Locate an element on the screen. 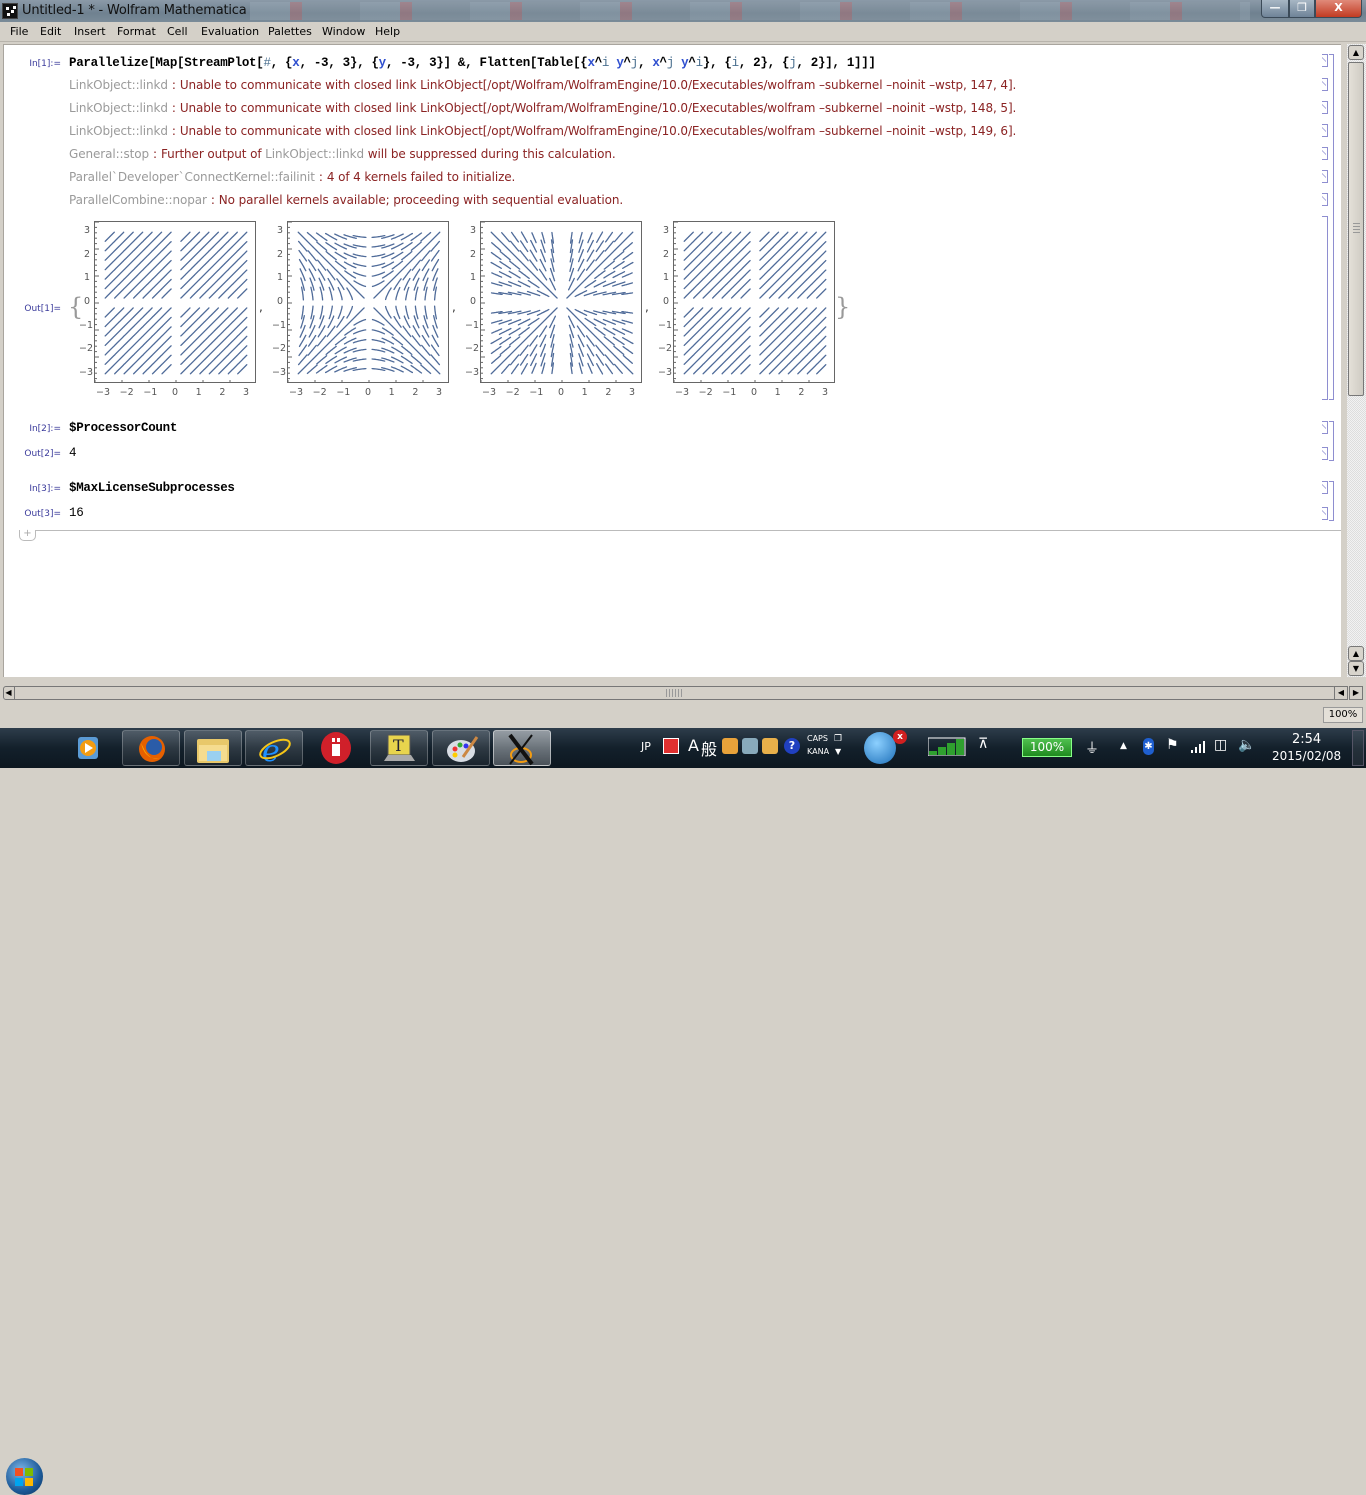  ime-restore-icon: ❐ is located at coordinates (838, 739).